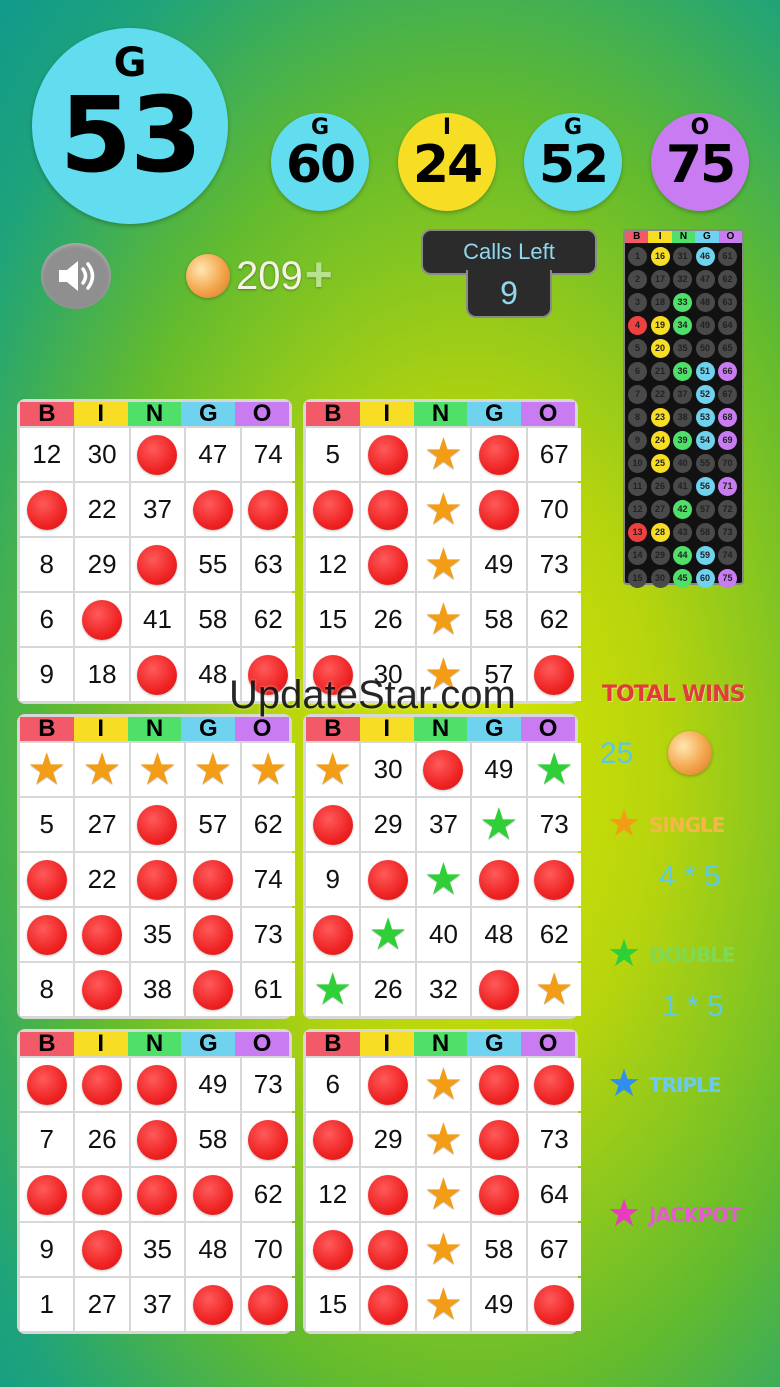 The height and width of the screenshot is (1387, 780). What do you see at coordinates (554, 509) in the screenshot?
I see `card-number-cell: 70` at bounding box center [554, 509].